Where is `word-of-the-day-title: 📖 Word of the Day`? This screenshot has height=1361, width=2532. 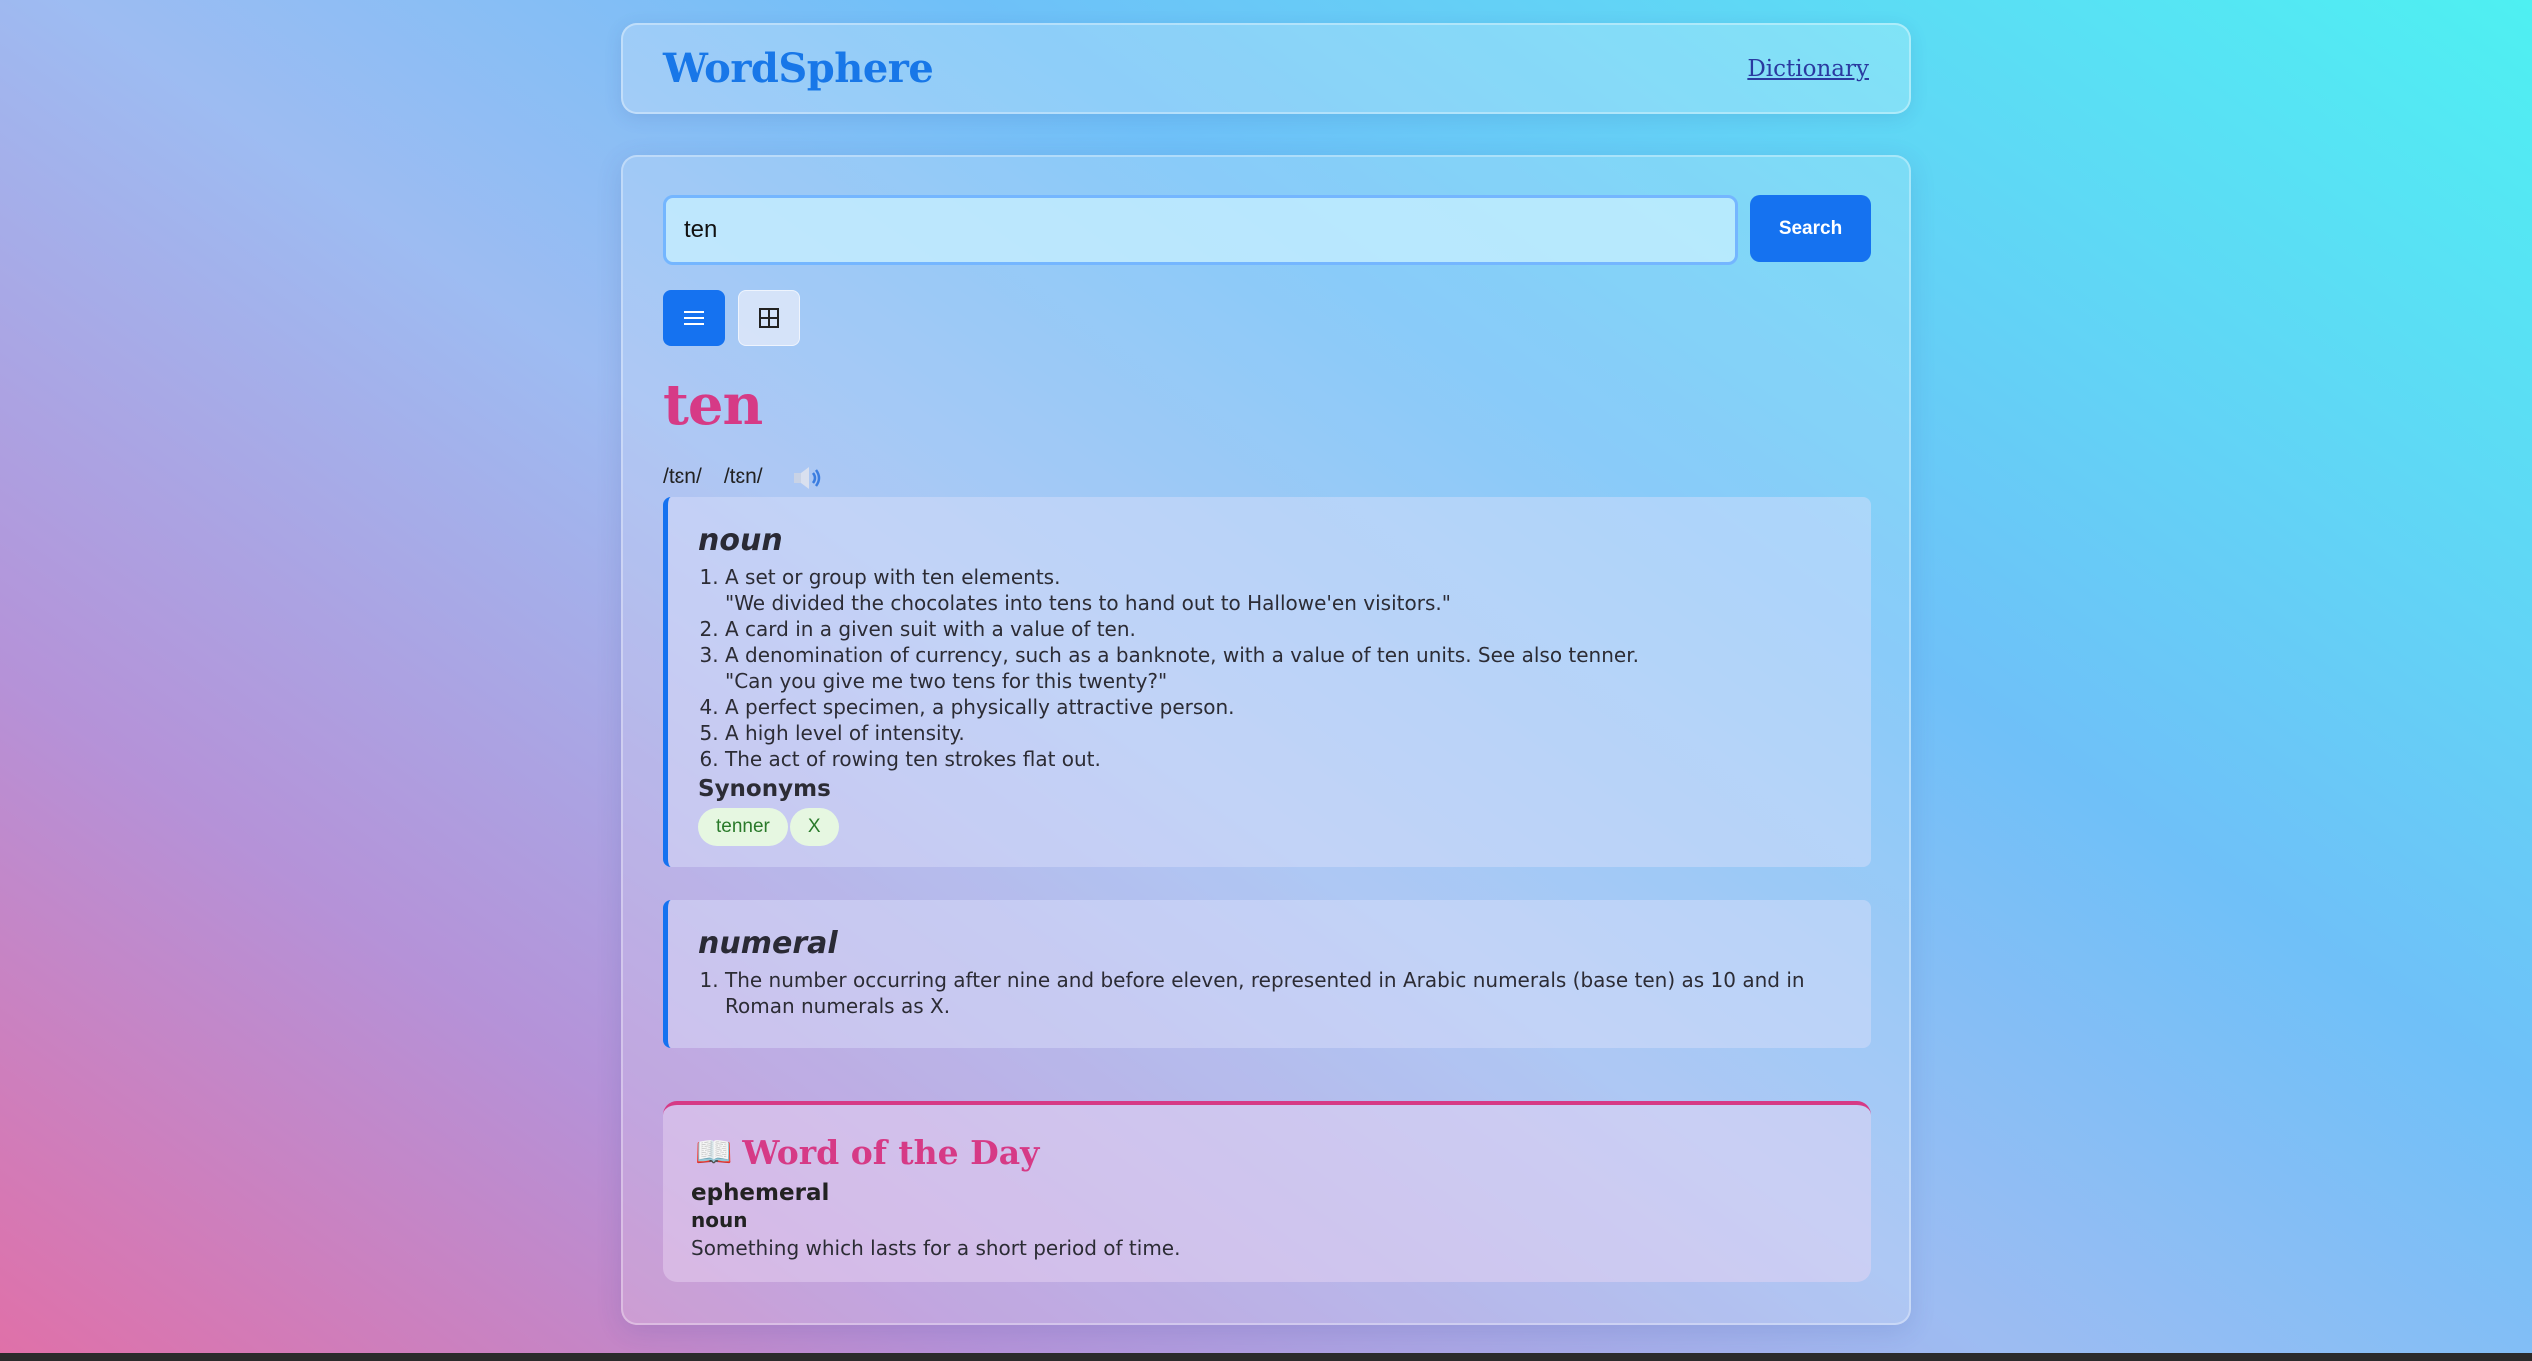
word-of-the-day-title: 📖 Word of the Day is located at coordinates (1267, 1152).